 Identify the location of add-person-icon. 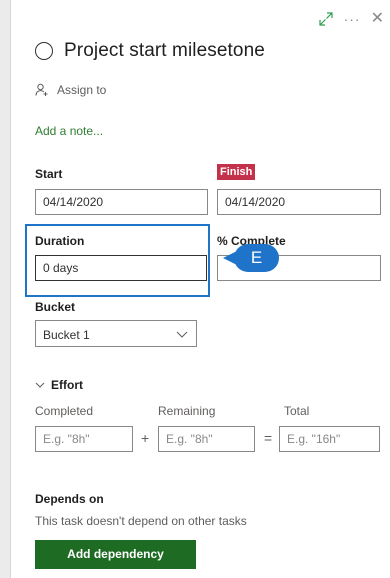
(41, 89).